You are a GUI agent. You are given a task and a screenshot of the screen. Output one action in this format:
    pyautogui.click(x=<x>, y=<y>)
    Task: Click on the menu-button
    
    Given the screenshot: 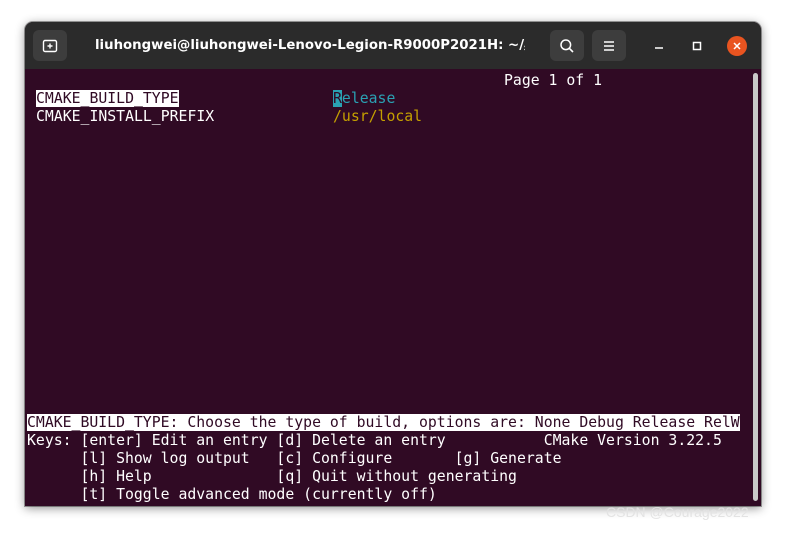 What is the action you would take?
    pyautogui.click(x=609, y=45)
    